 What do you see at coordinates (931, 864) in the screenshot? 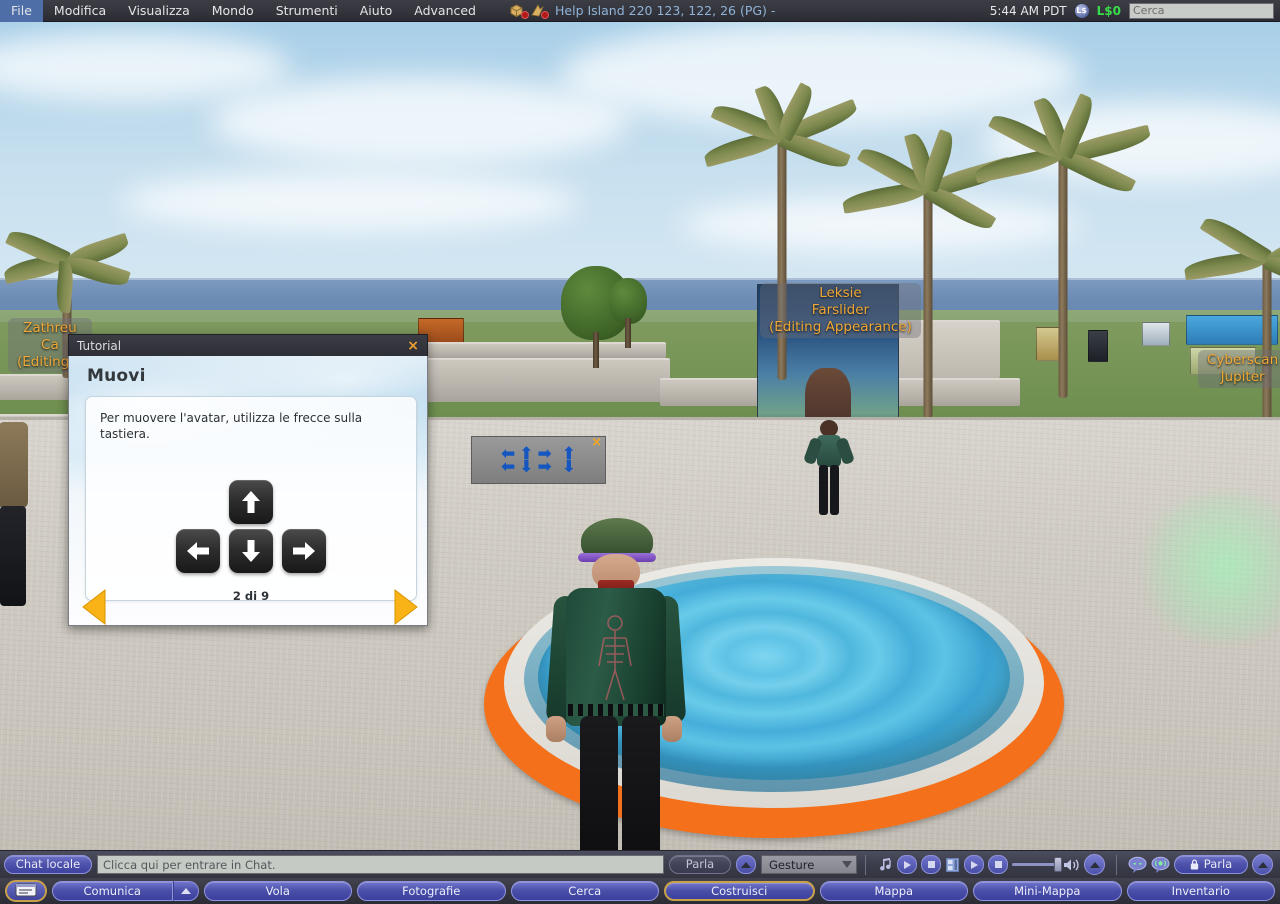
I see `music-stop-button` at bounding box center [931, 864].